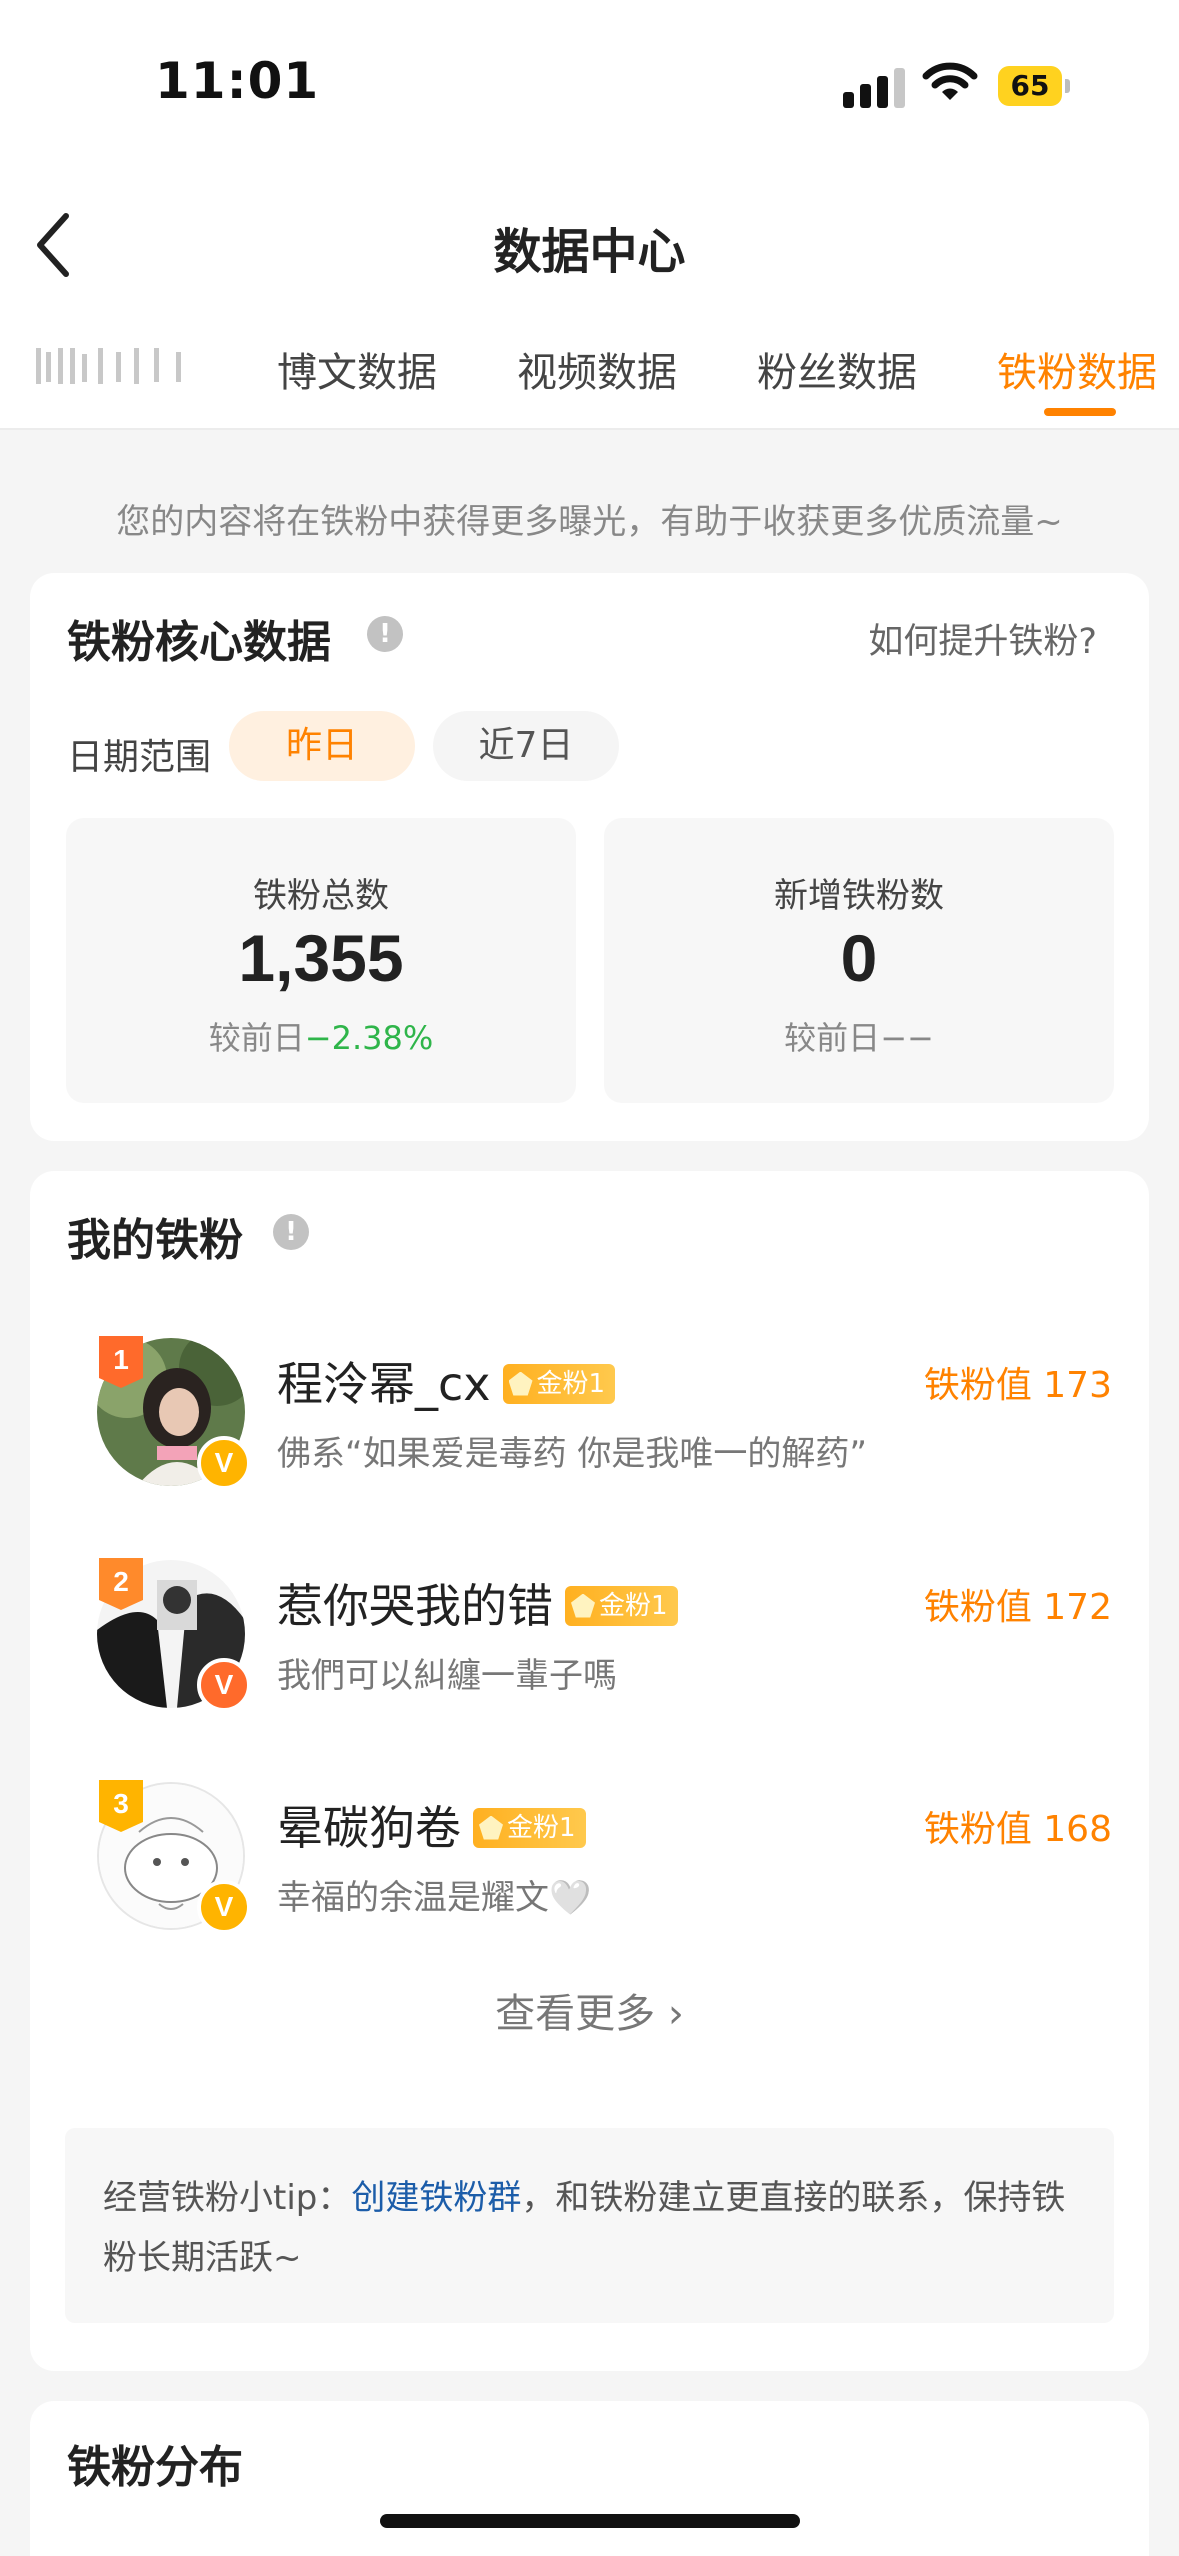 This screenshot has width=1179, height=2556. What do you see at coordinates (589, 1639) in the screenshot?
I see `list-item: 2 V 惹你哭我的错 金粉1 我們可以糾纏一輩子嗎 铁粉值 172` at bounding box center [589, 1639].